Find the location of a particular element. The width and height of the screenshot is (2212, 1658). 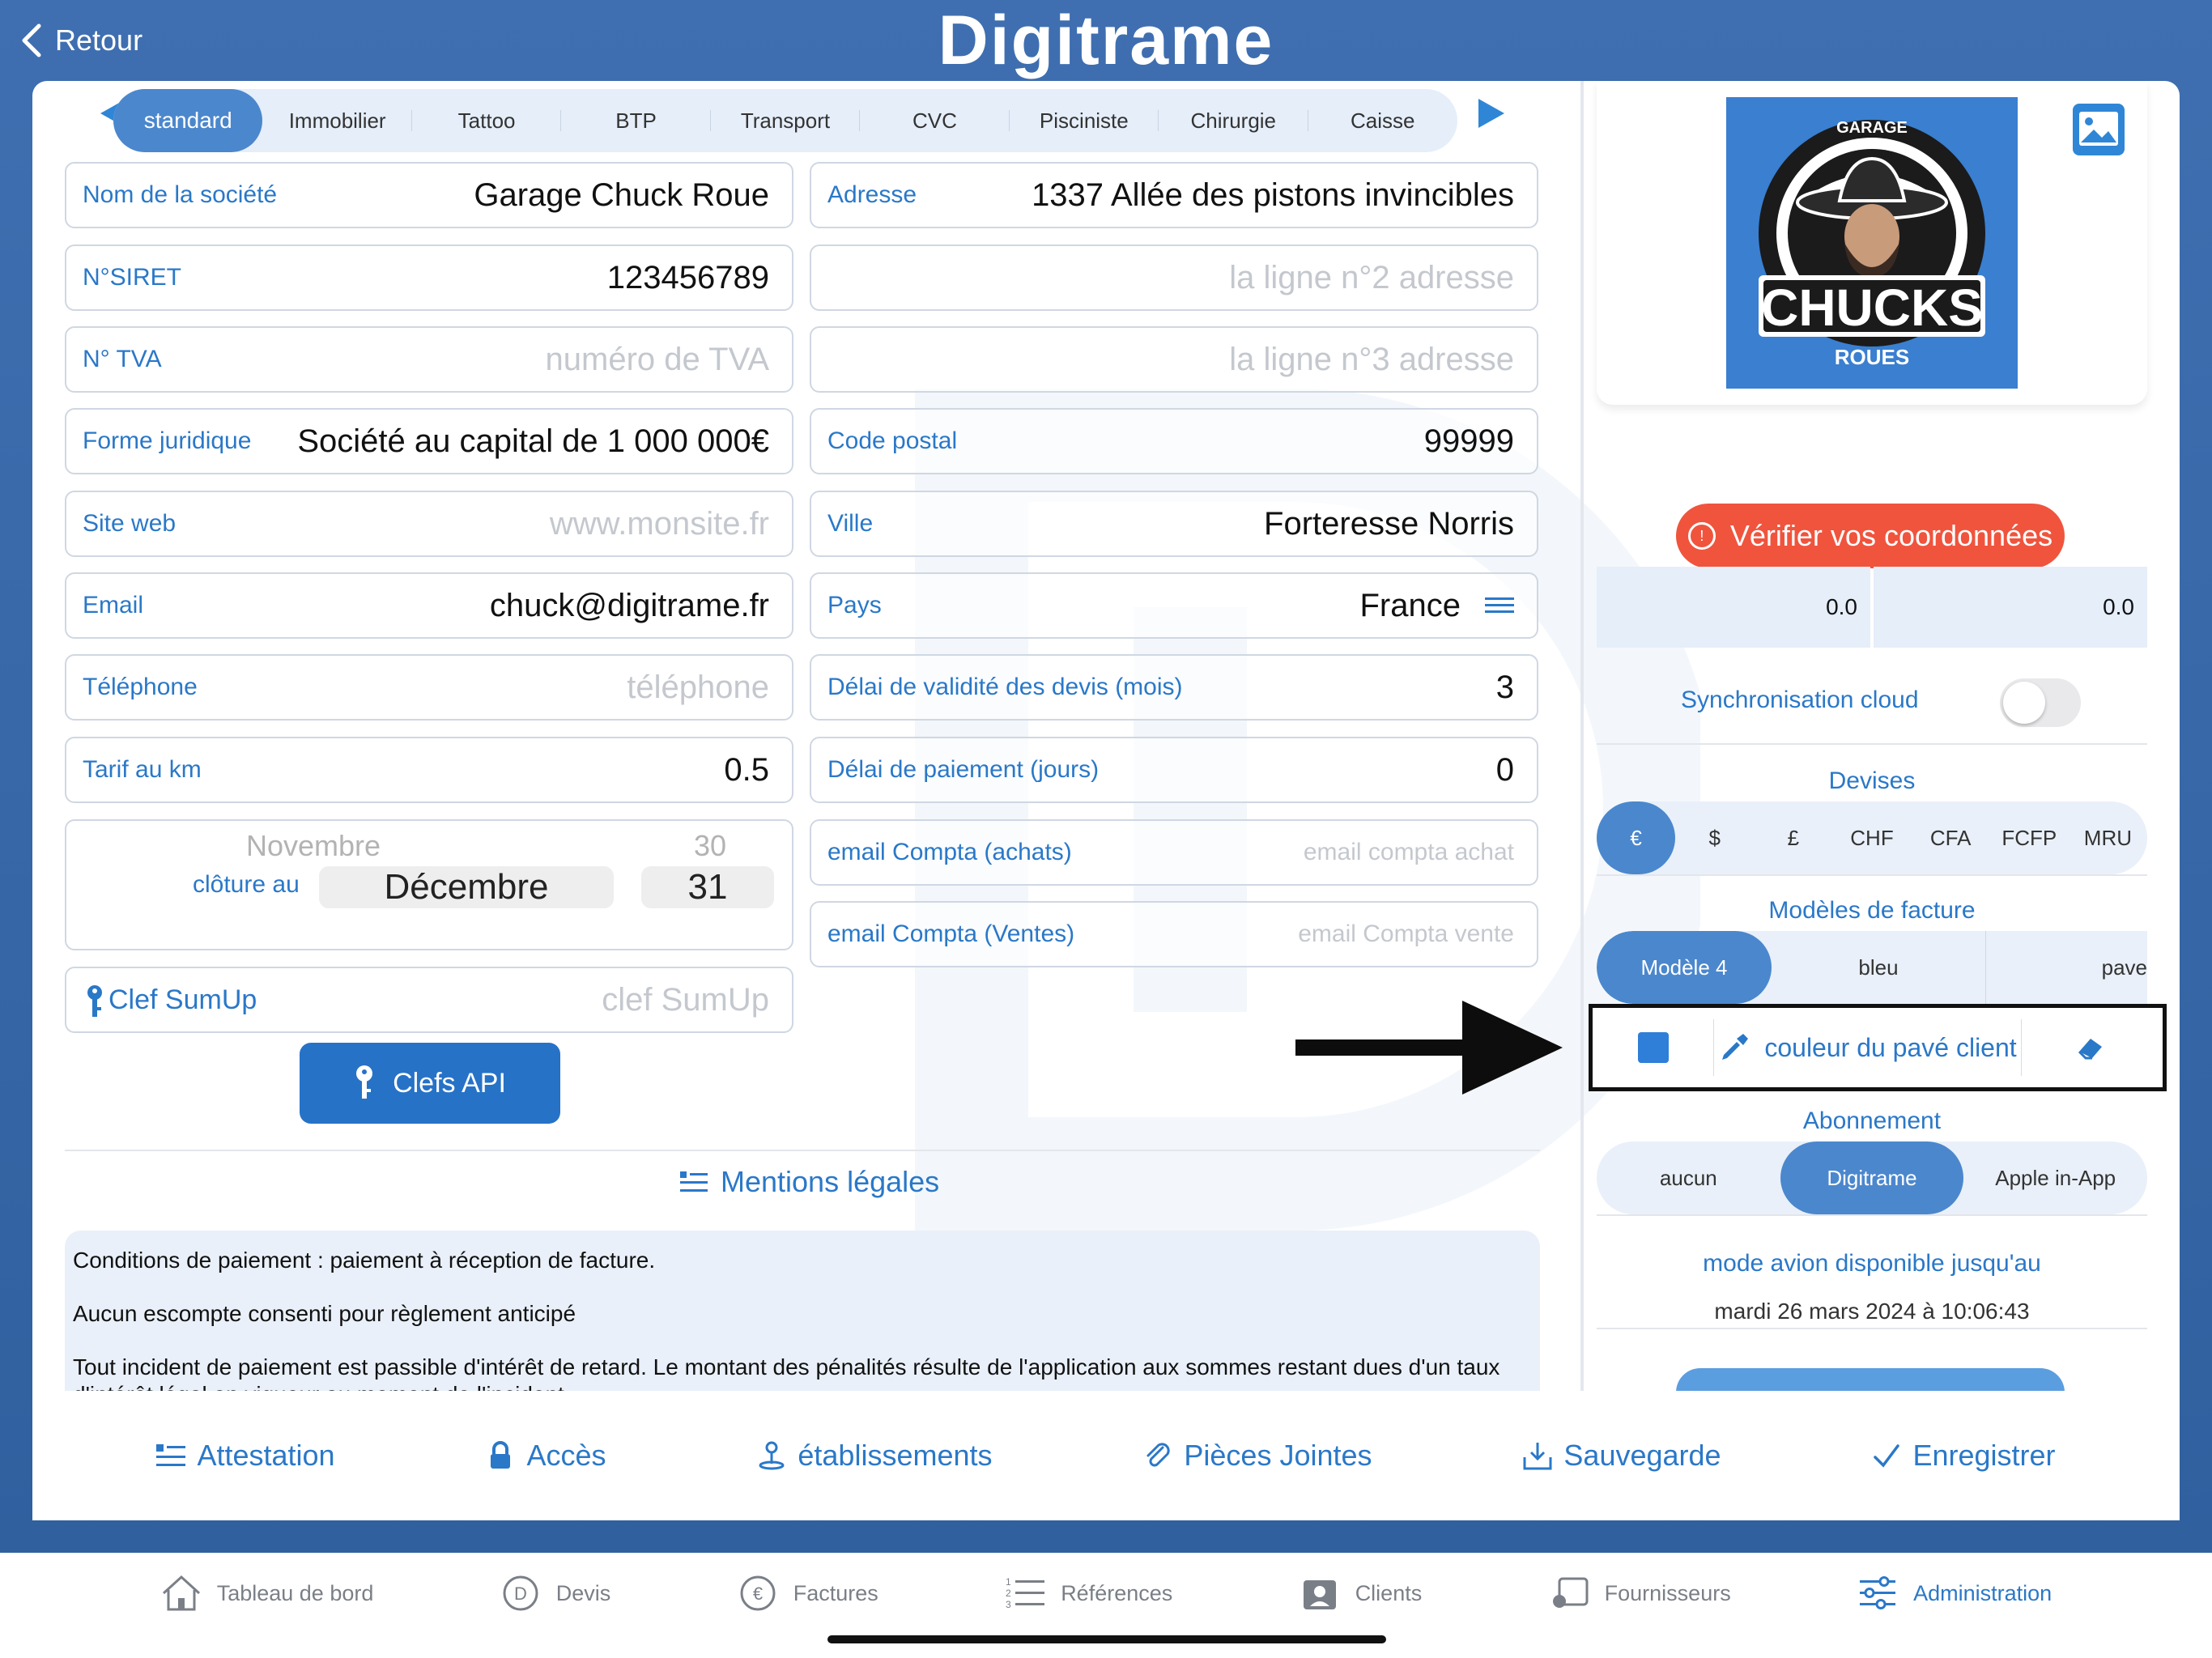

country-field: Pays France is located at coordinates (1174, 605).